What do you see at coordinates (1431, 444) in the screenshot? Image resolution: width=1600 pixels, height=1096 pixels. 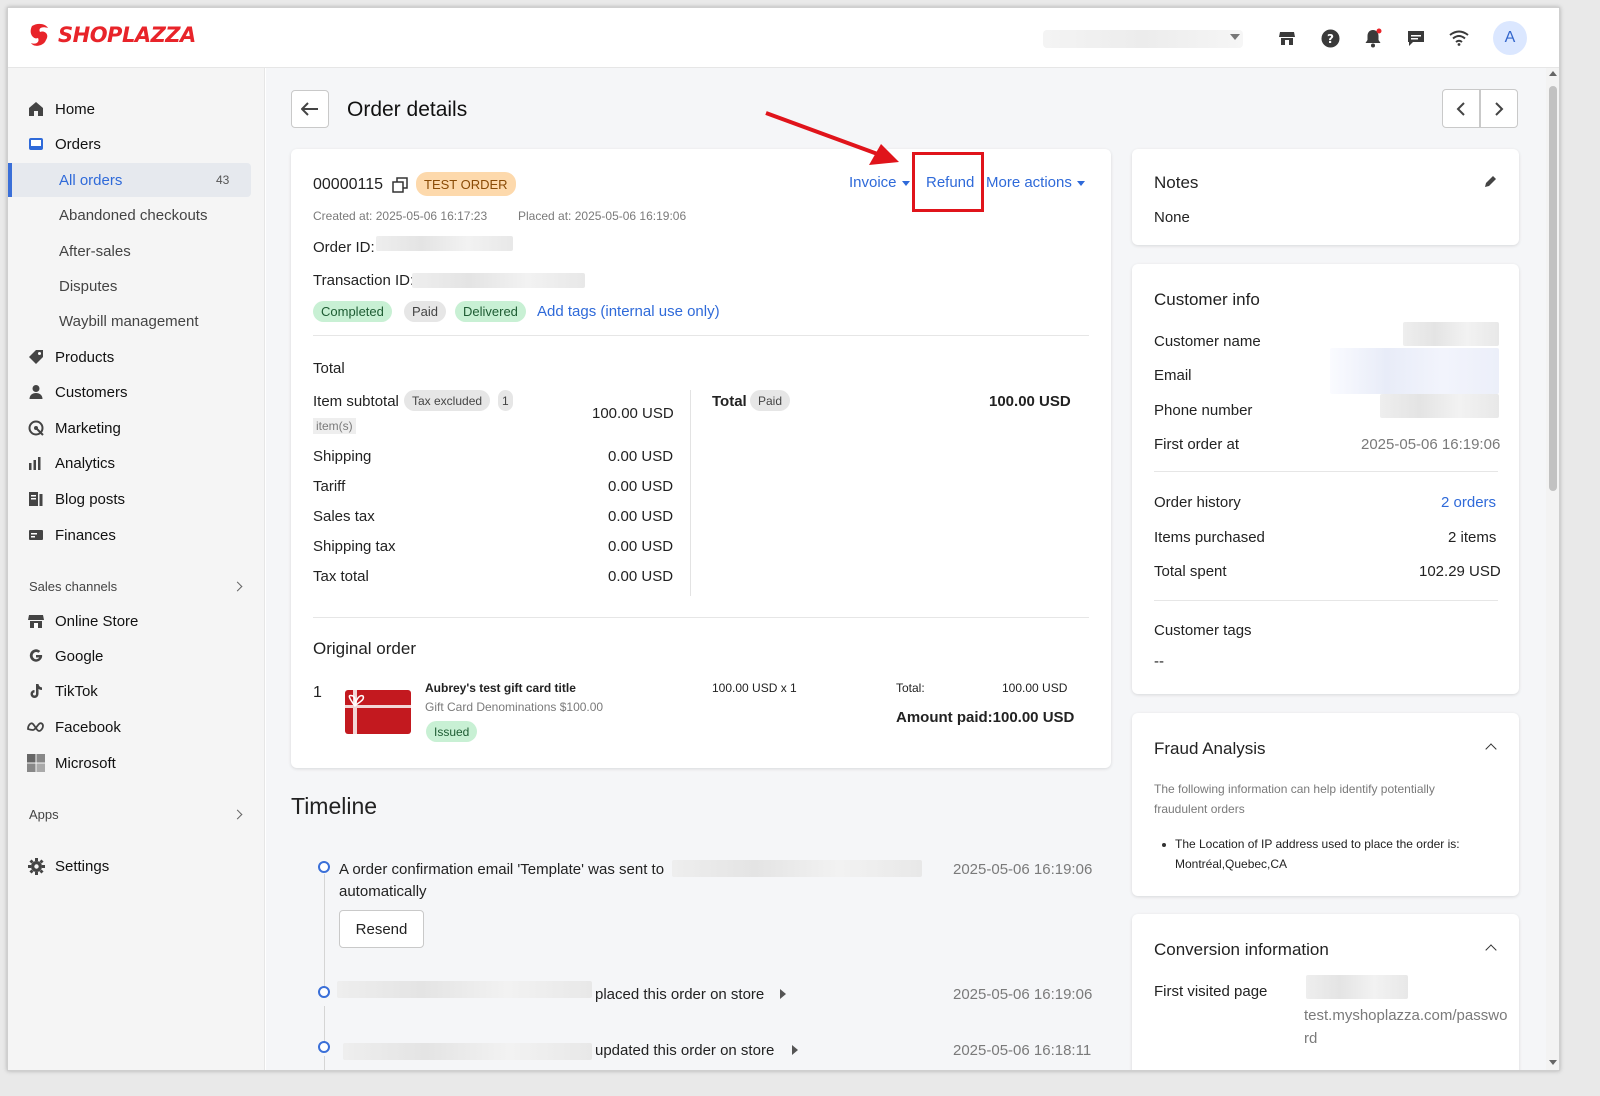 I see `first-order-value: 2025-05-06 16:19:06` at bounding box center [1431, 444].